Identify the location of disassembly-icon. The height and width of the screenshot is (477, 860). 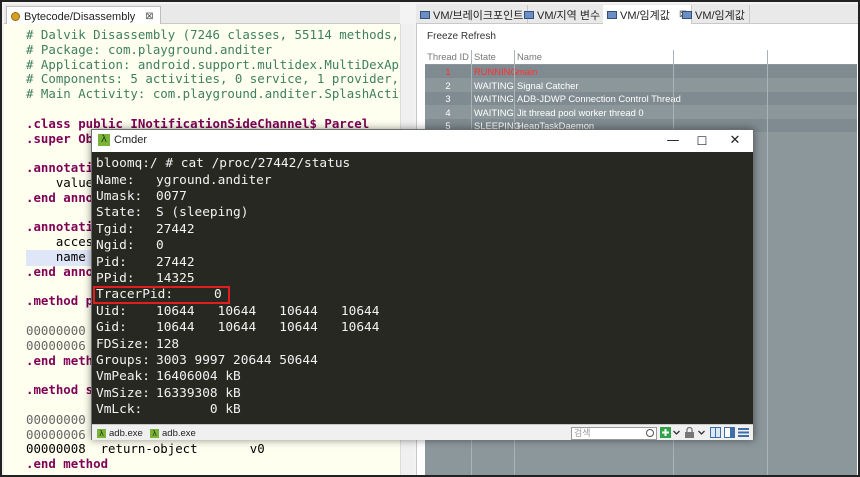
(15, 16).